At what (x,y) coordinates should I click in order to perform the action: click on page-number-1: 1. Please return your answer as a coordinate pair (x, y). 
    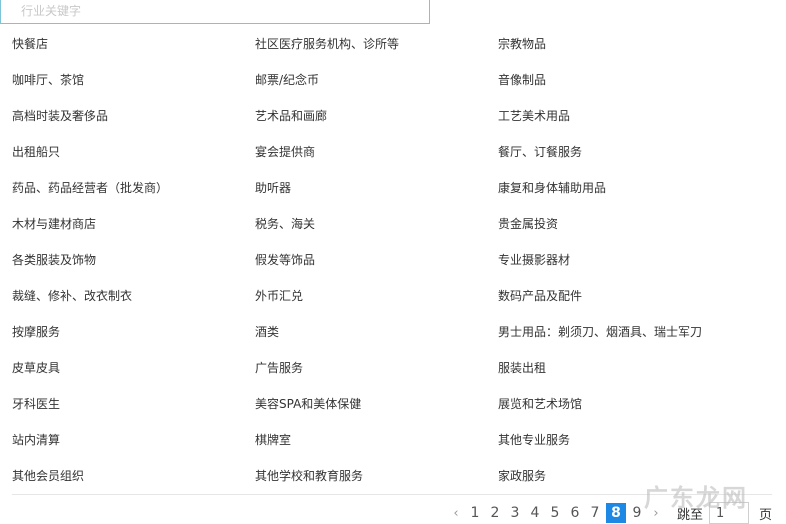
    Looking at the image, I should click on (475, 513).